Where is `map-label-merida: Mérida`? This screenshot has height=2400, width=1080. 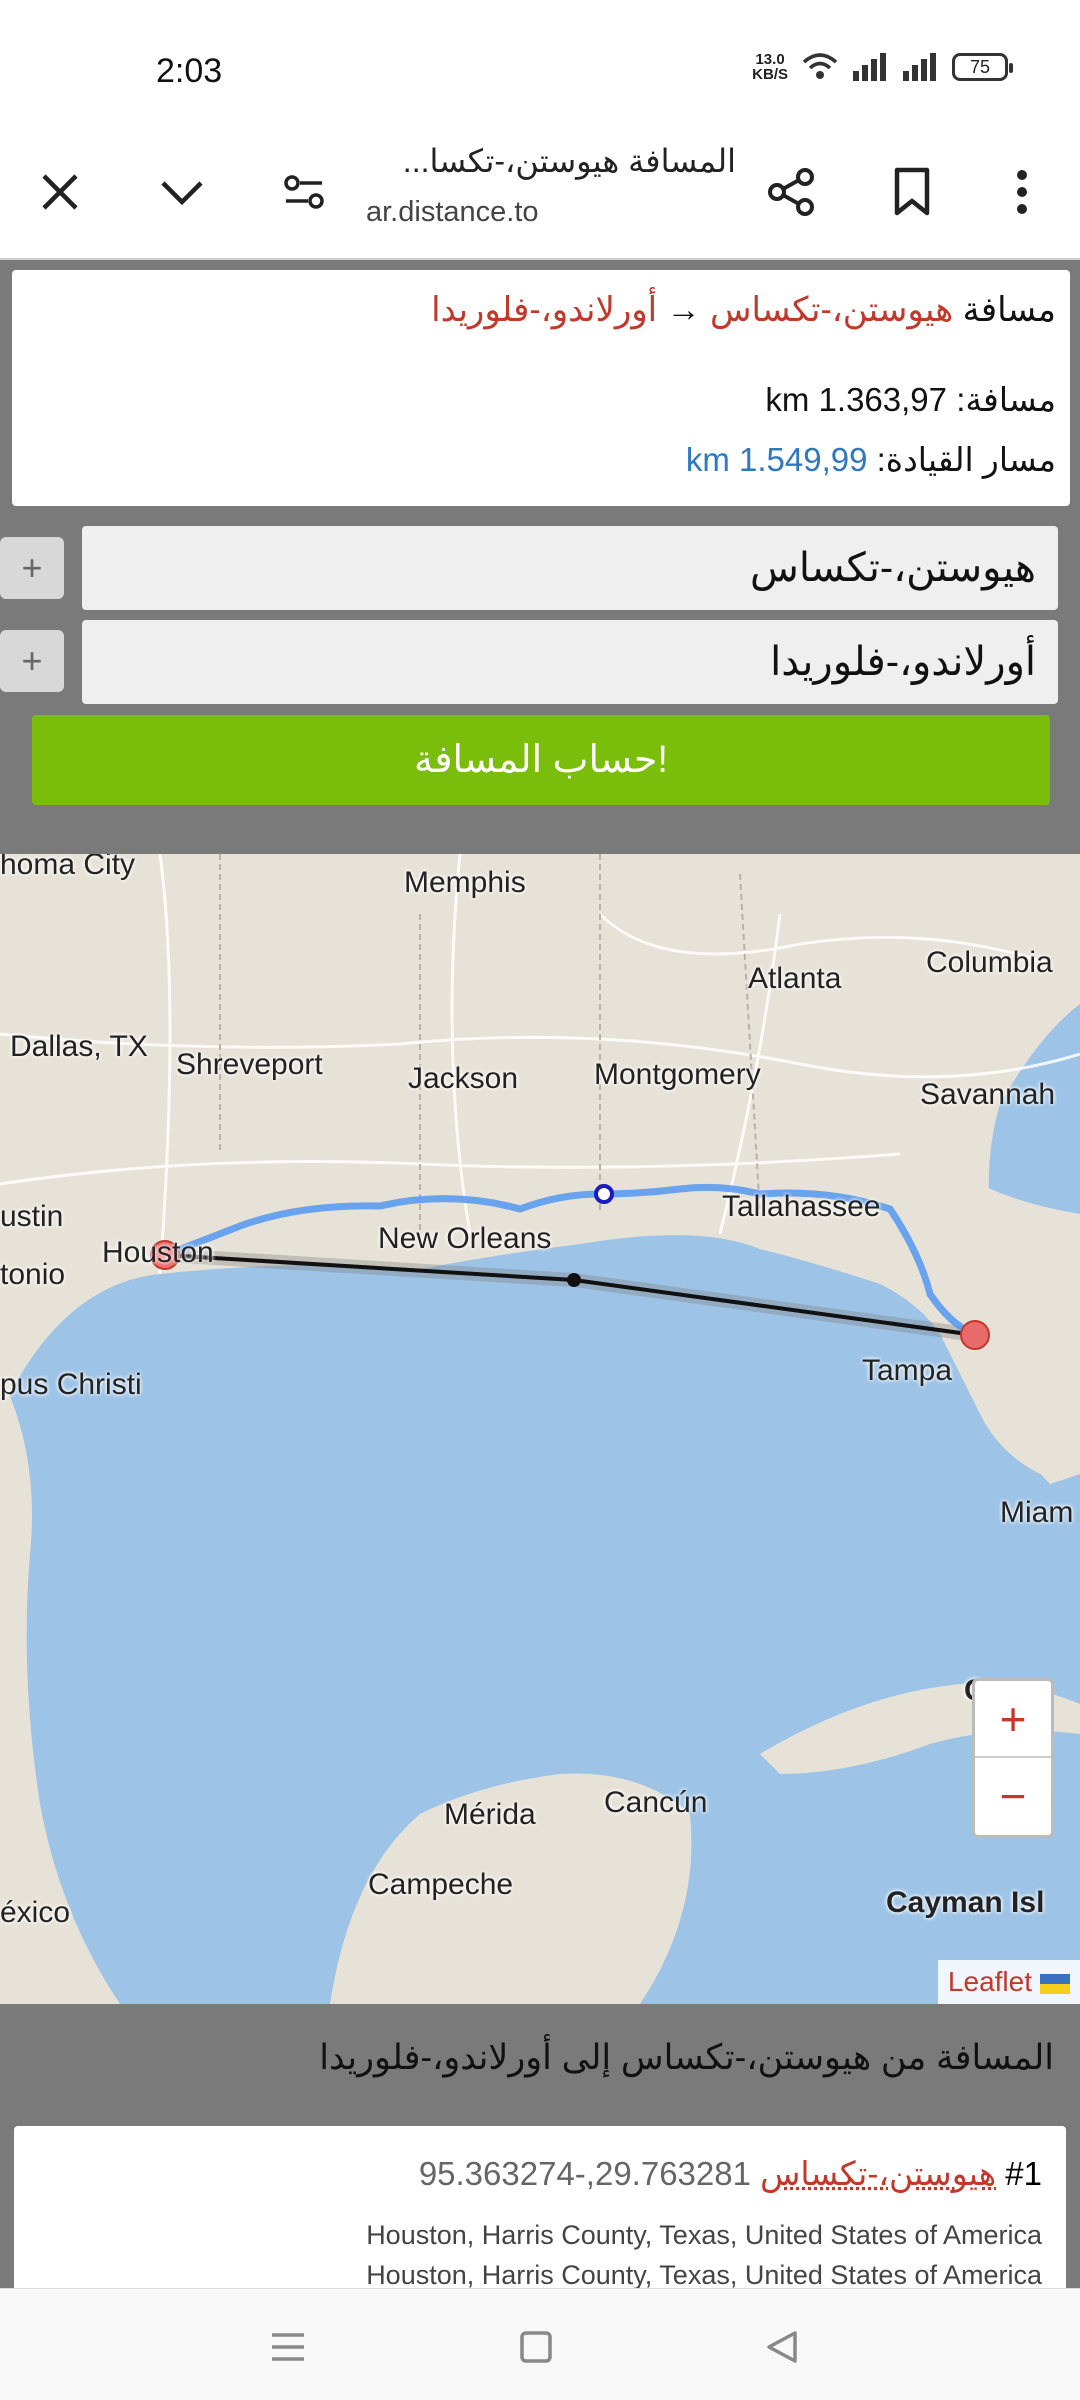
map-label-merida: Mérida is located at coordinates (490, 1814).